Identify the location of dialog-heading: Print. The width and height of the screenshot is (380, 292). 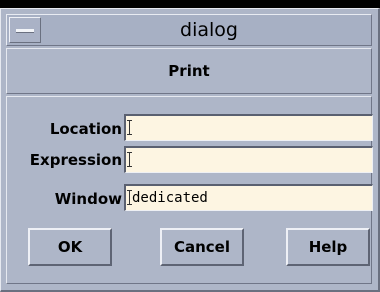
(189, 71).